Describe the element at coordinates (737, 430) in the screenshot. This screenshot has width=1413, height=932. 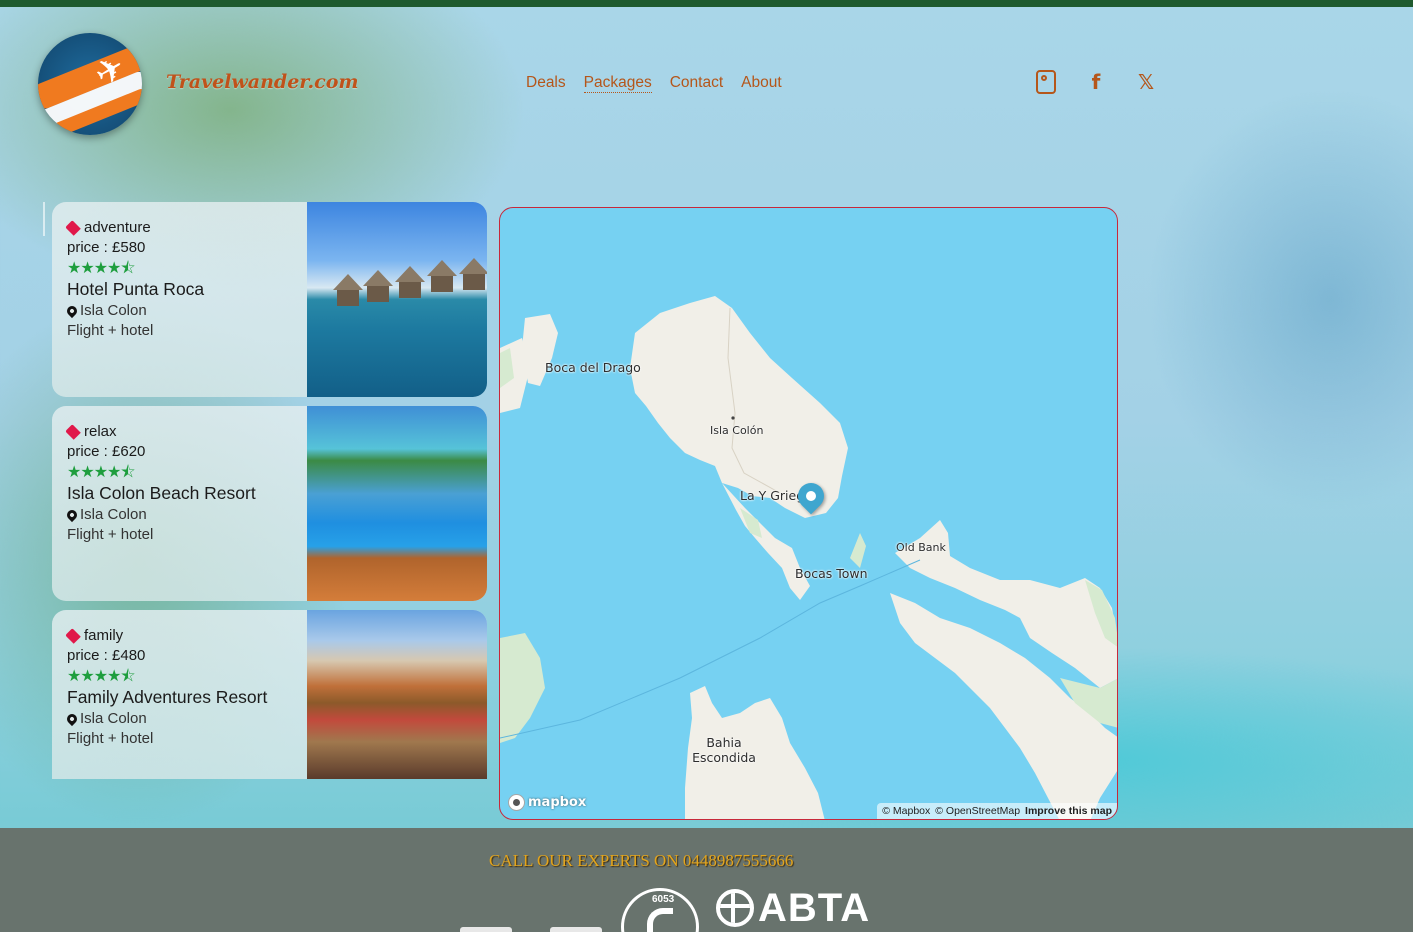
I see `map-label: Isla Colón` at that location.